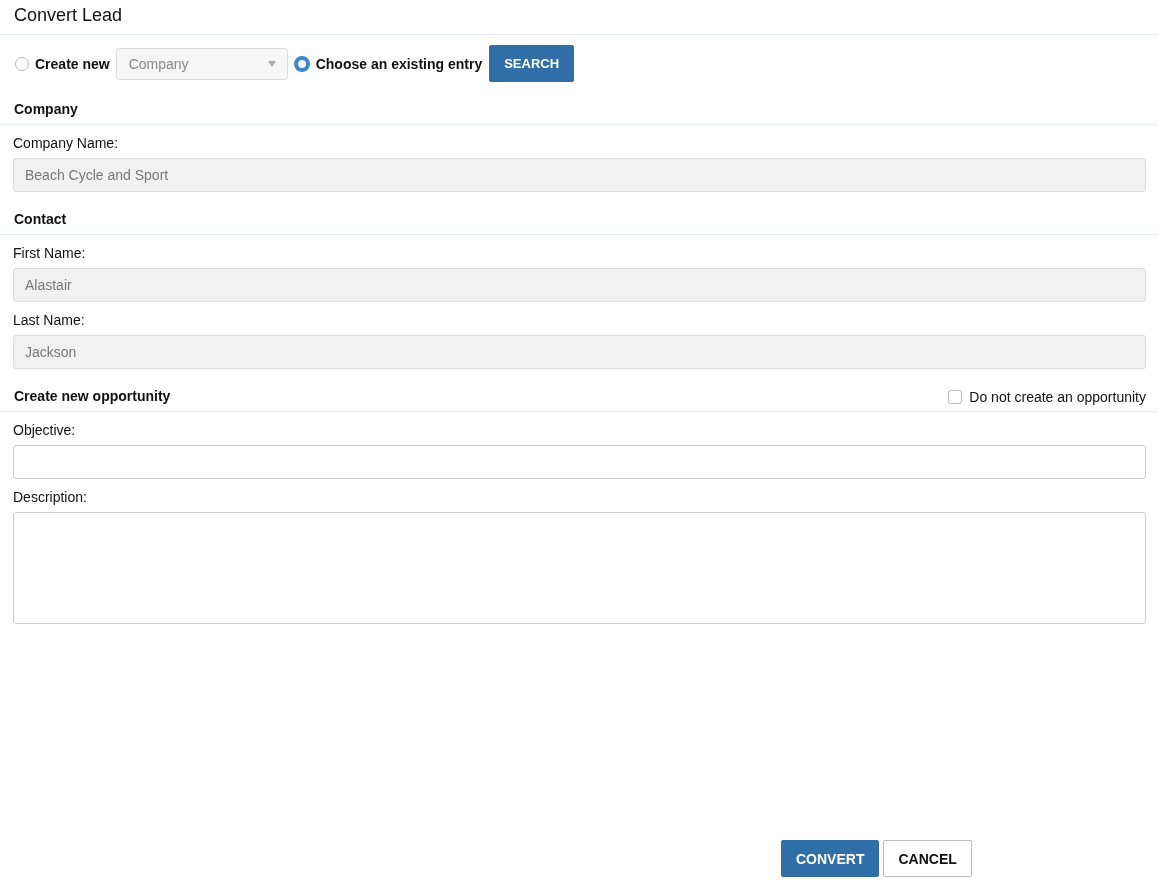  Describe the element at coordinates (158, 63) in the screenshot. I see `dropdown-value: Company` at that location.